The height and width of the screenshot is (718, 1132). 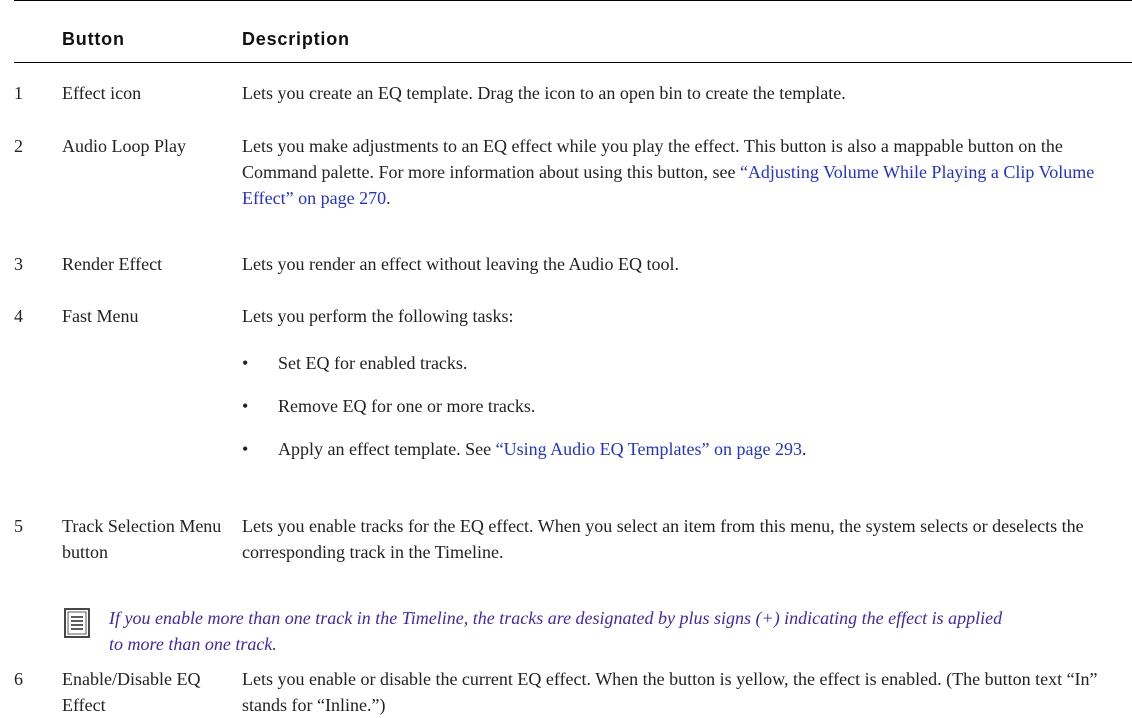 I want to click on bullet-text: Set EQ for enabled tracks., so click(x=373, y=363).